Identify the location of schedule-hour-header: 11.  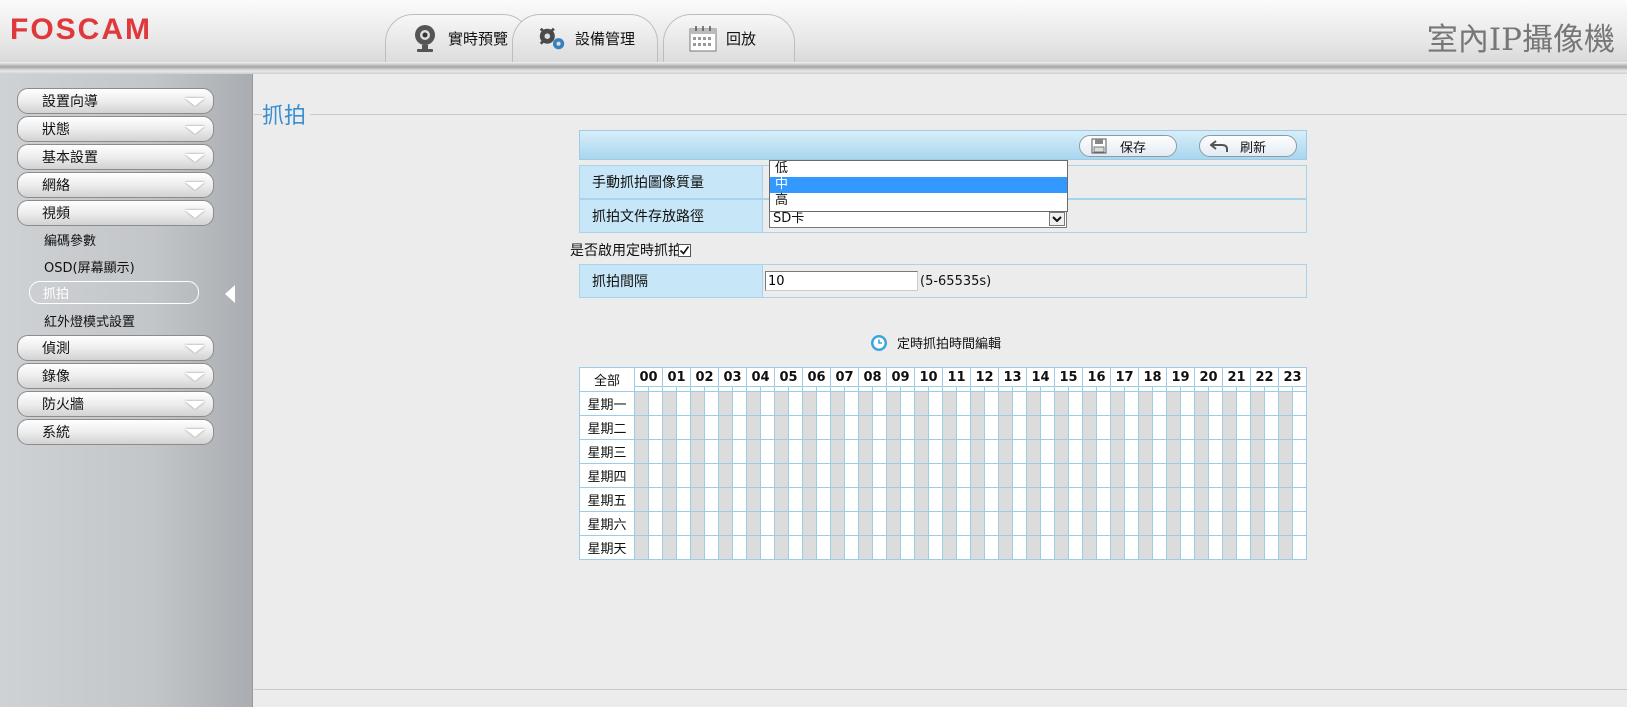
(956, 377).